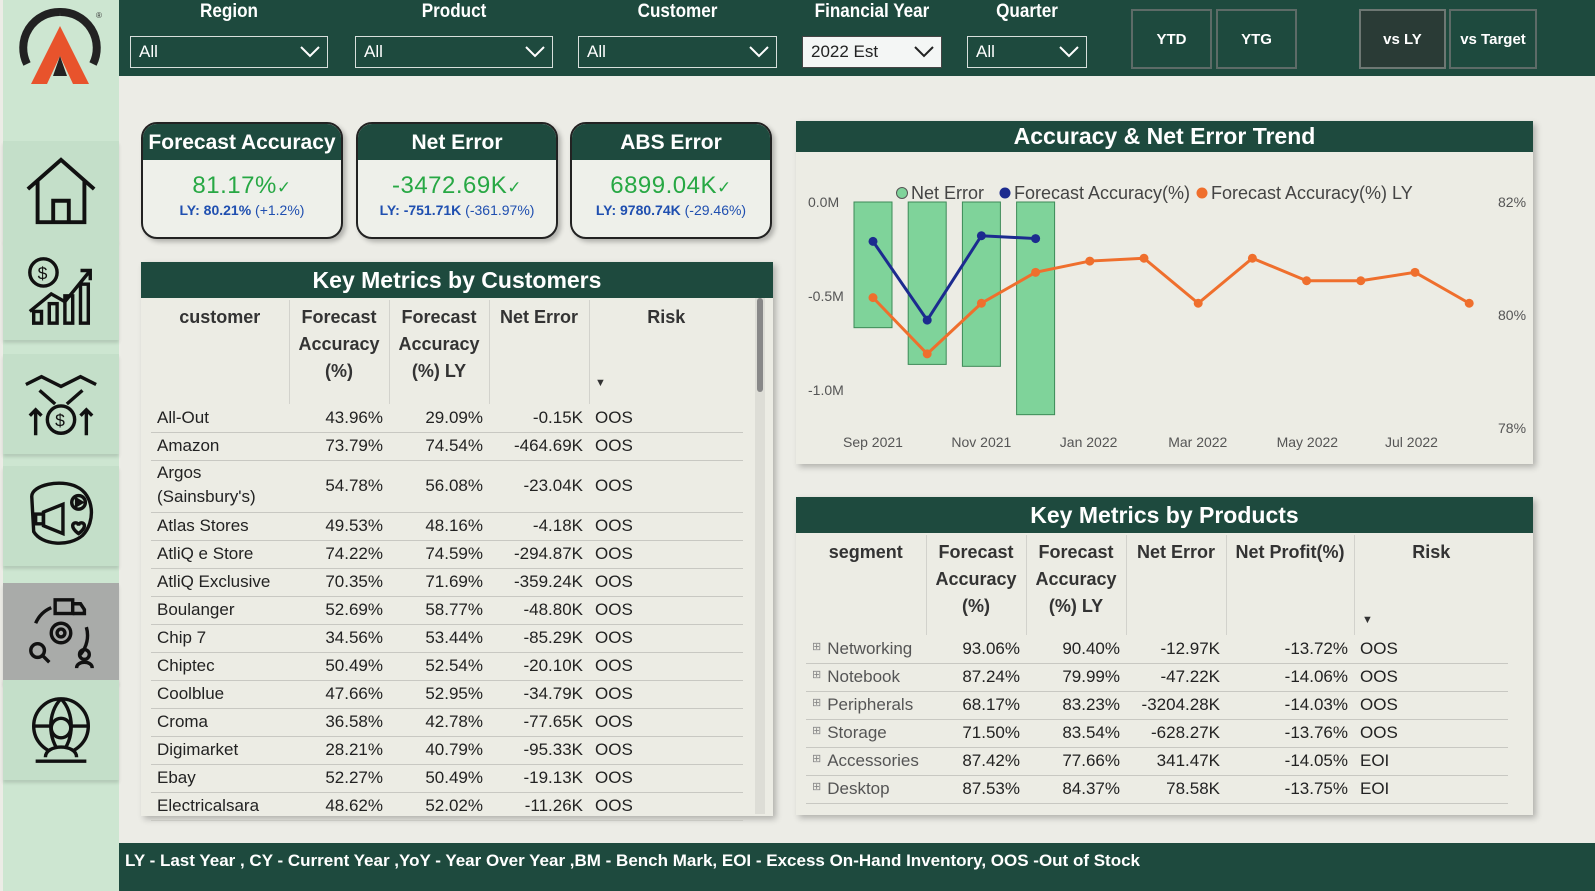 The height and width of the screenshot is (891, 1595). Describe the element at coordinates (1076, 789) in the screenshot. I see `table-cell: 84.37%` at that location.